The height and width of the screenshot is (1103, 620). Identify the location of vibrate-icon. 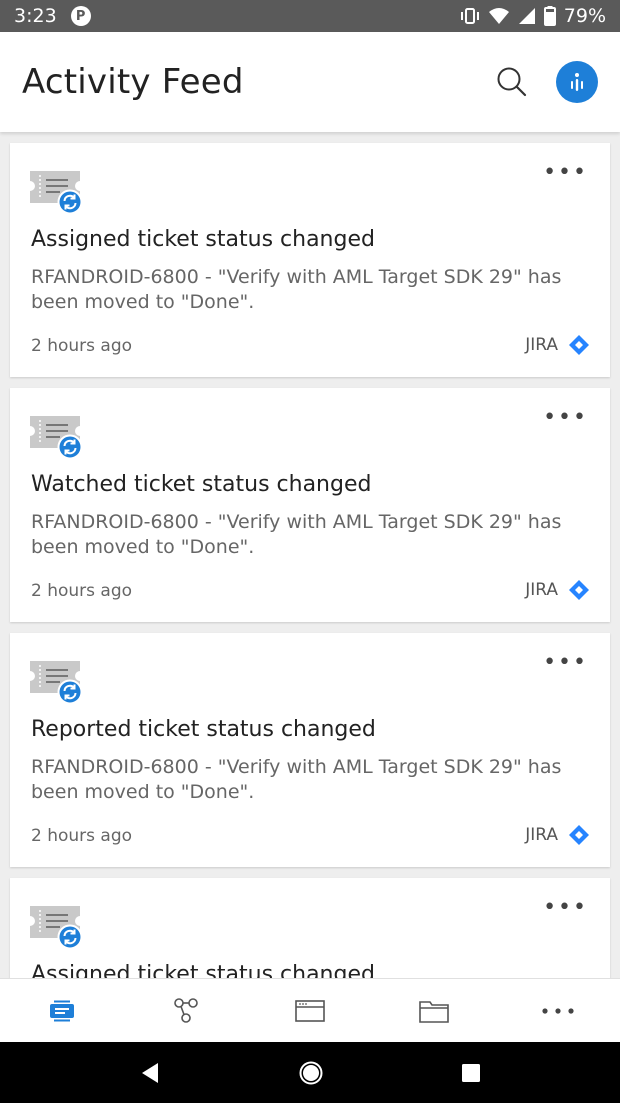
(469, 16).